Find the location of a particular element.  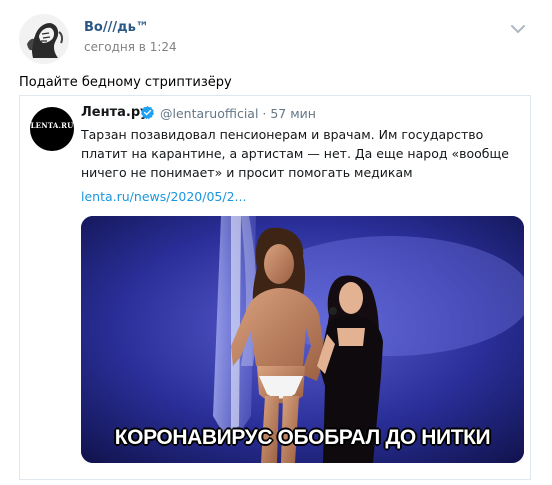

chevron-down-icon is located at coordinates (518, 29).